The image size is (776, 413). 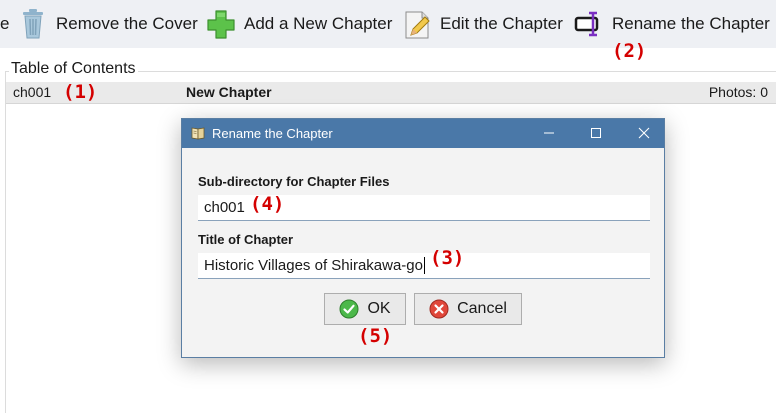 What do you see at coordinates (33, 24) in the screenshot?
I see `trash-icon` at bounding box center [33, 24].